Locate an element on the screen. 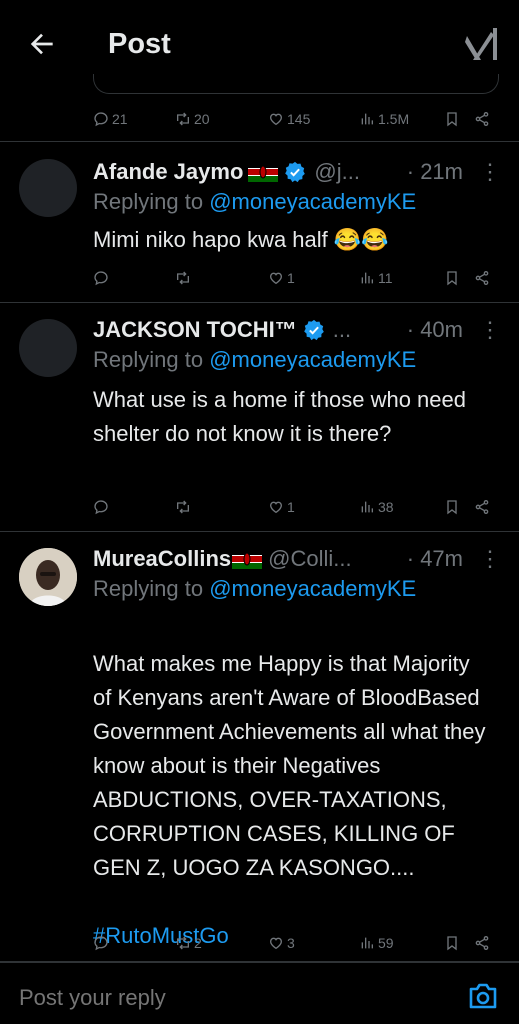 Image resolution: width=519 pixels, height=1024 pixels. post-header: MureaCollins @Colli... · 47m ⋮ is located at coordinates (297, 559).